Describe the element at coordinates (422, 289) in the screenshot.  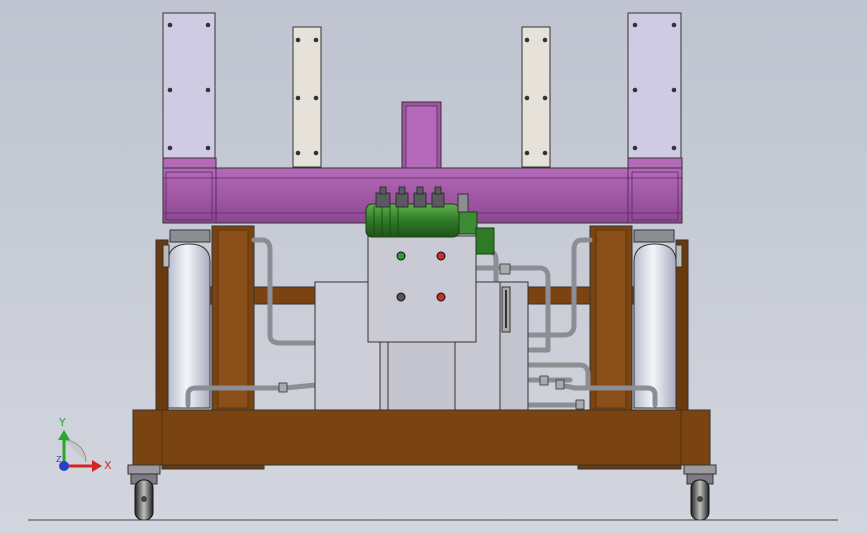
I see `control-panel` at that location.